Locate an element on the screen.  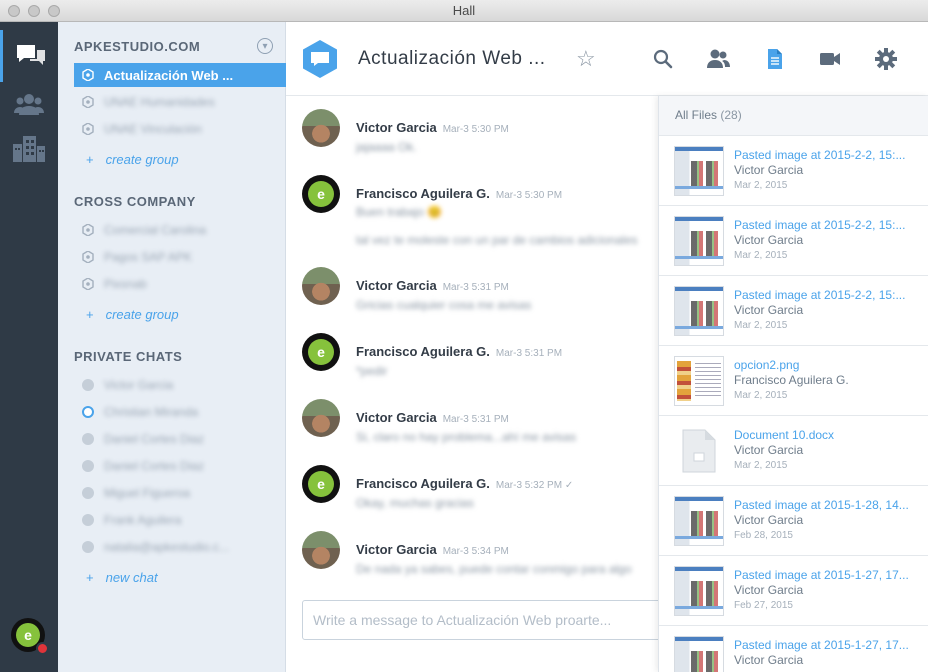
message-author: Victor Garcia Mar-3 5:31 PM is located at coordinates (432, 417).